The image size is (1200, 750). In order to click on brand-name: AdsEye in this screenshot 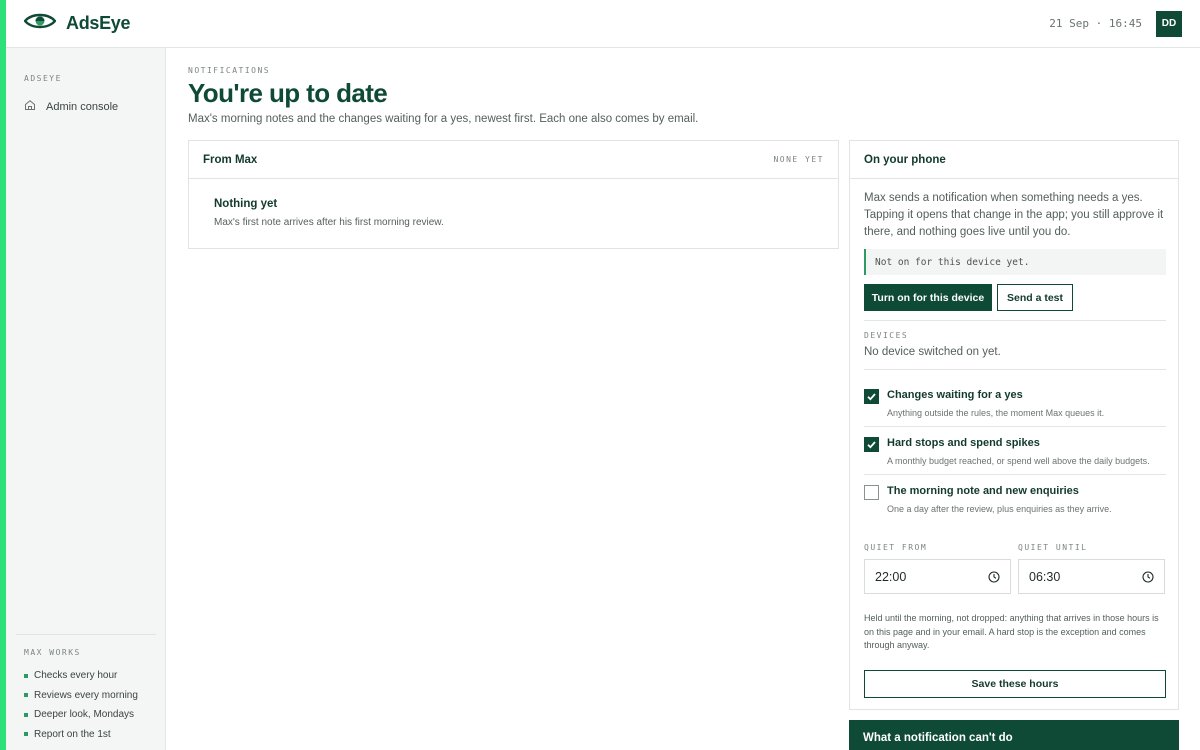, I will do `click(98, 23)`.